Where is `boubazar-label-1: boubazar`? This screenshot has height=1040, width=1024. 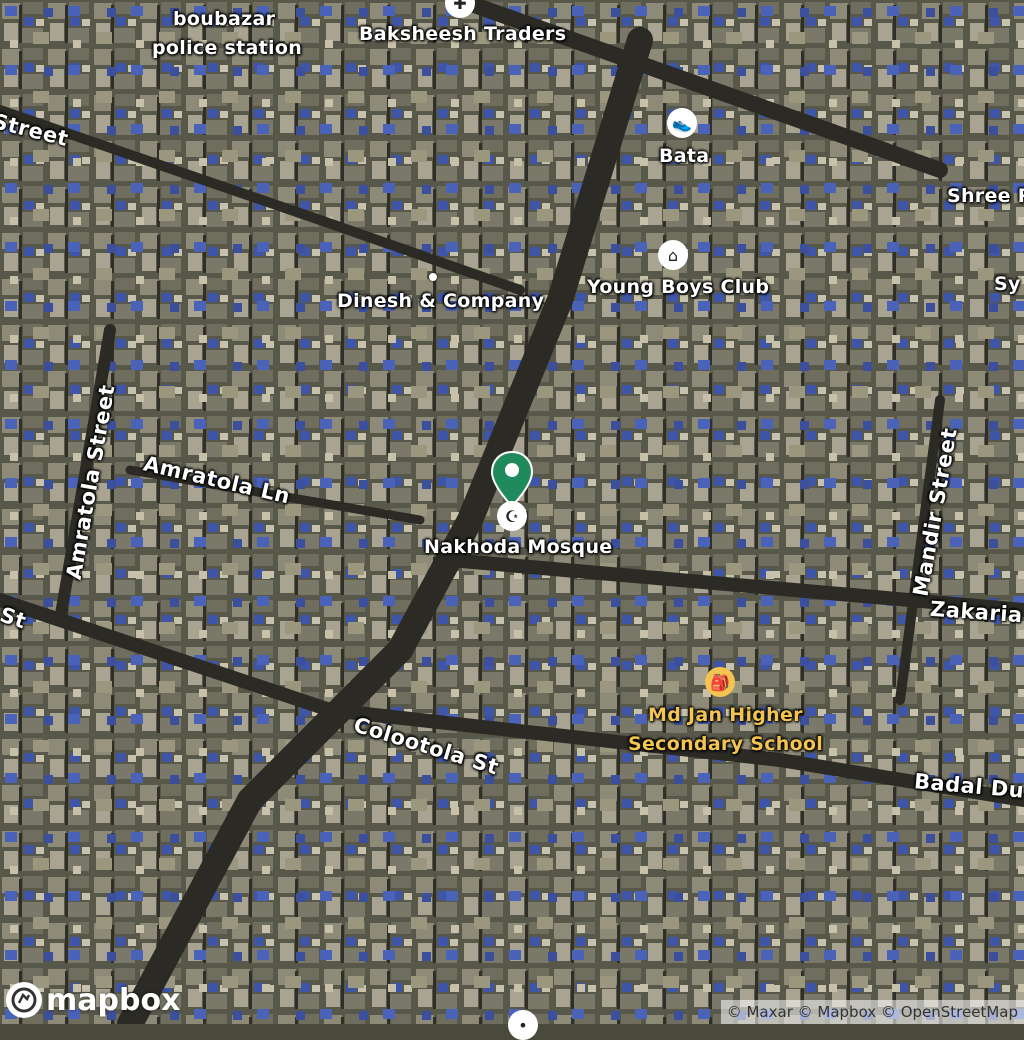 boubazar-label-1: boubazar is located at coordinates (224, 19).